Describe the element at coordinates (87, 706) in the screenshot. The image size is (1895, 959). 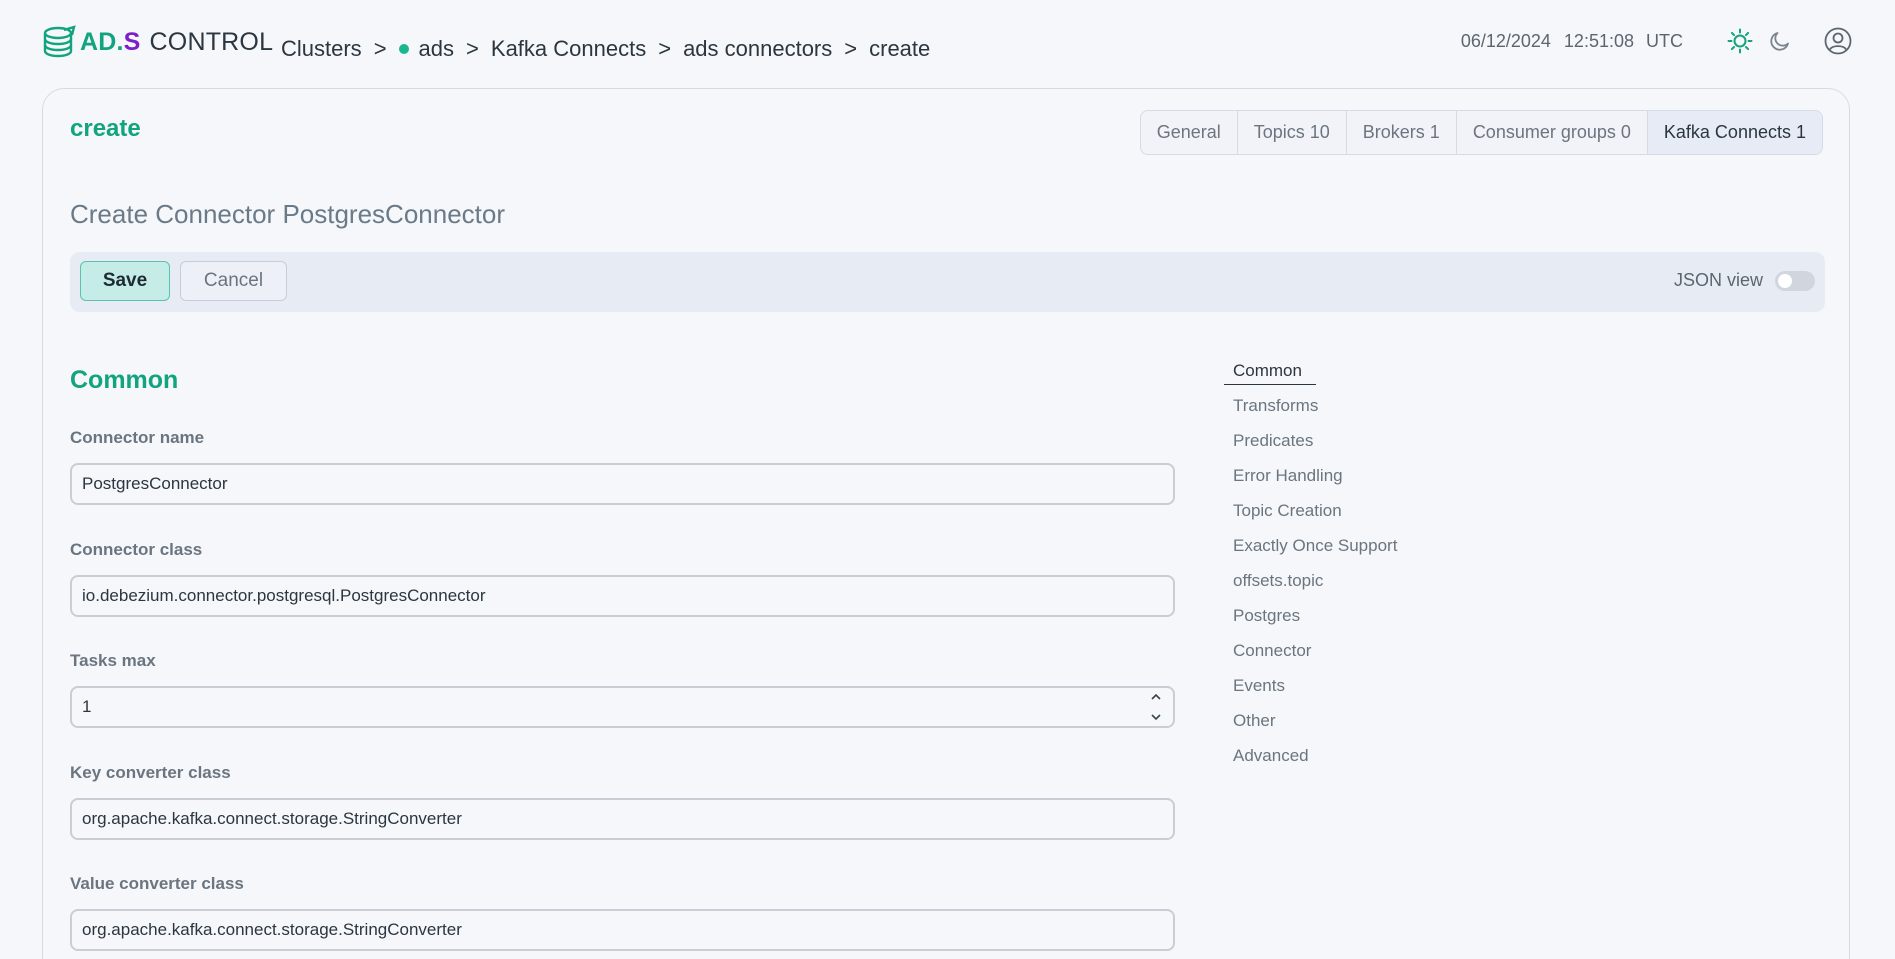
I see `tasks-max-value: 1` at that location.